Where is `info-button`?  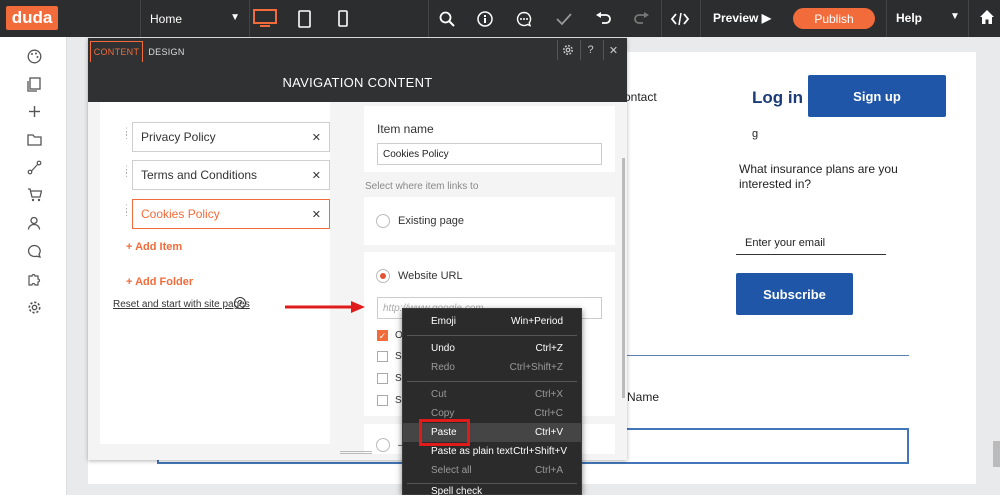
info-button is located at coordinates (485, 19).